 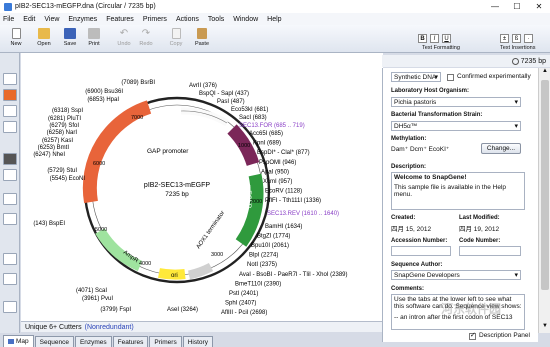 I want to click on menu-file: File, so click(x=8, y=19).